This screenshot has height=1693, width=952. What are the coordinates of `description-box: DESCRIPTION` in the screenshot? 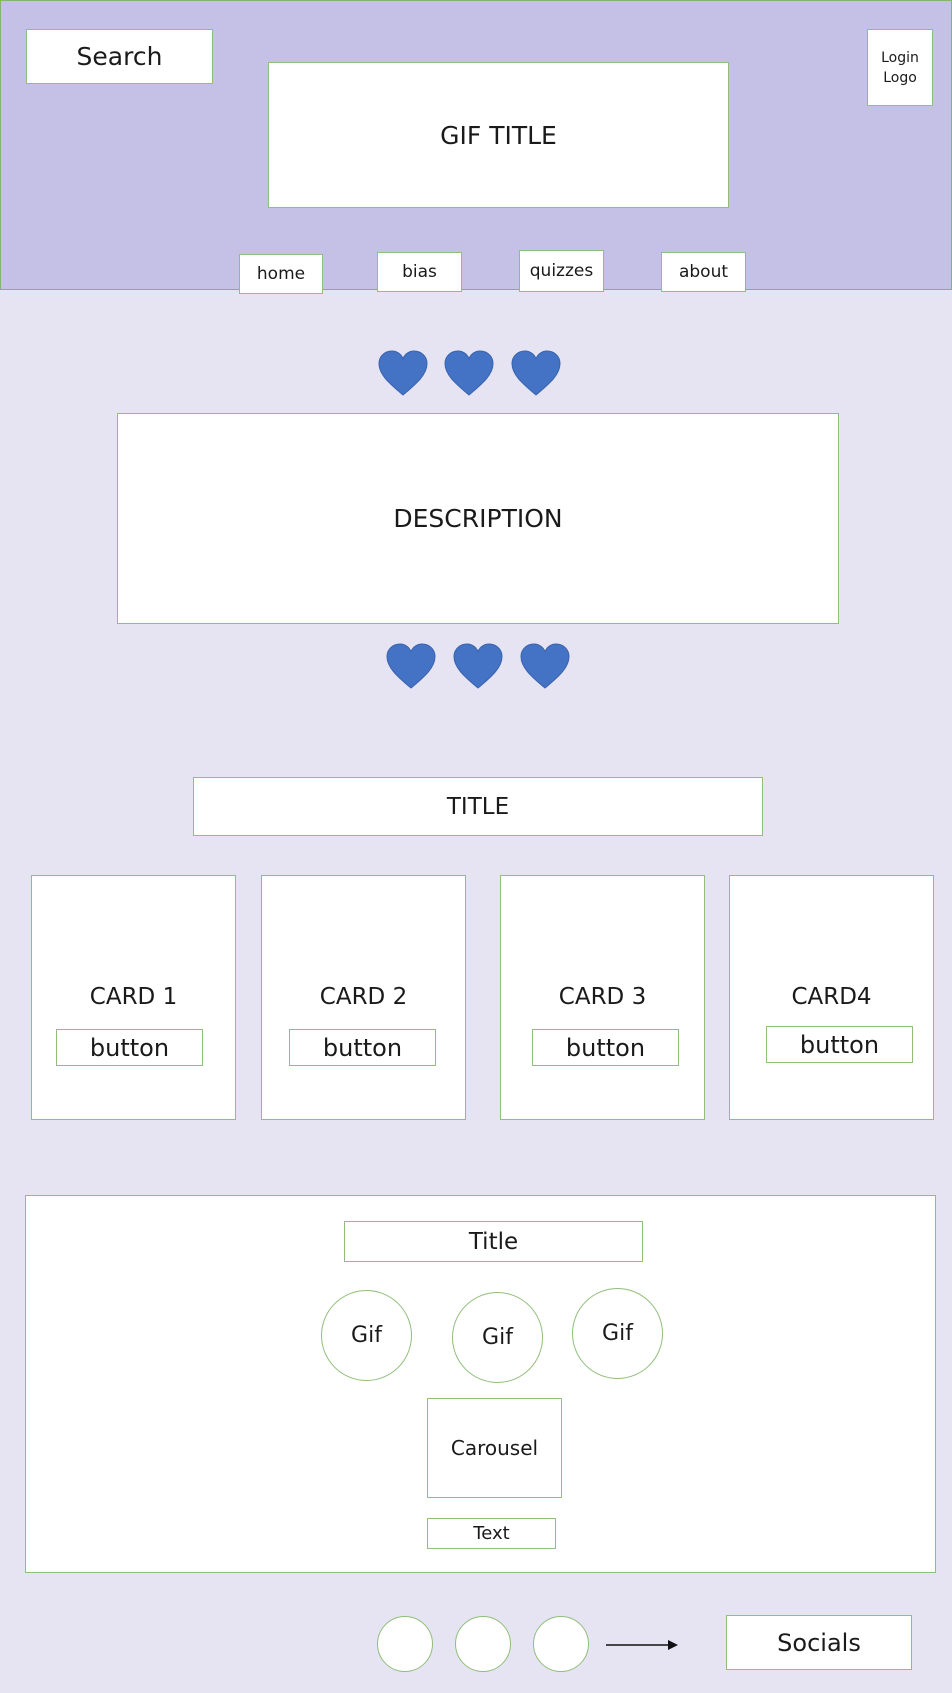 It's located at (478, 518).